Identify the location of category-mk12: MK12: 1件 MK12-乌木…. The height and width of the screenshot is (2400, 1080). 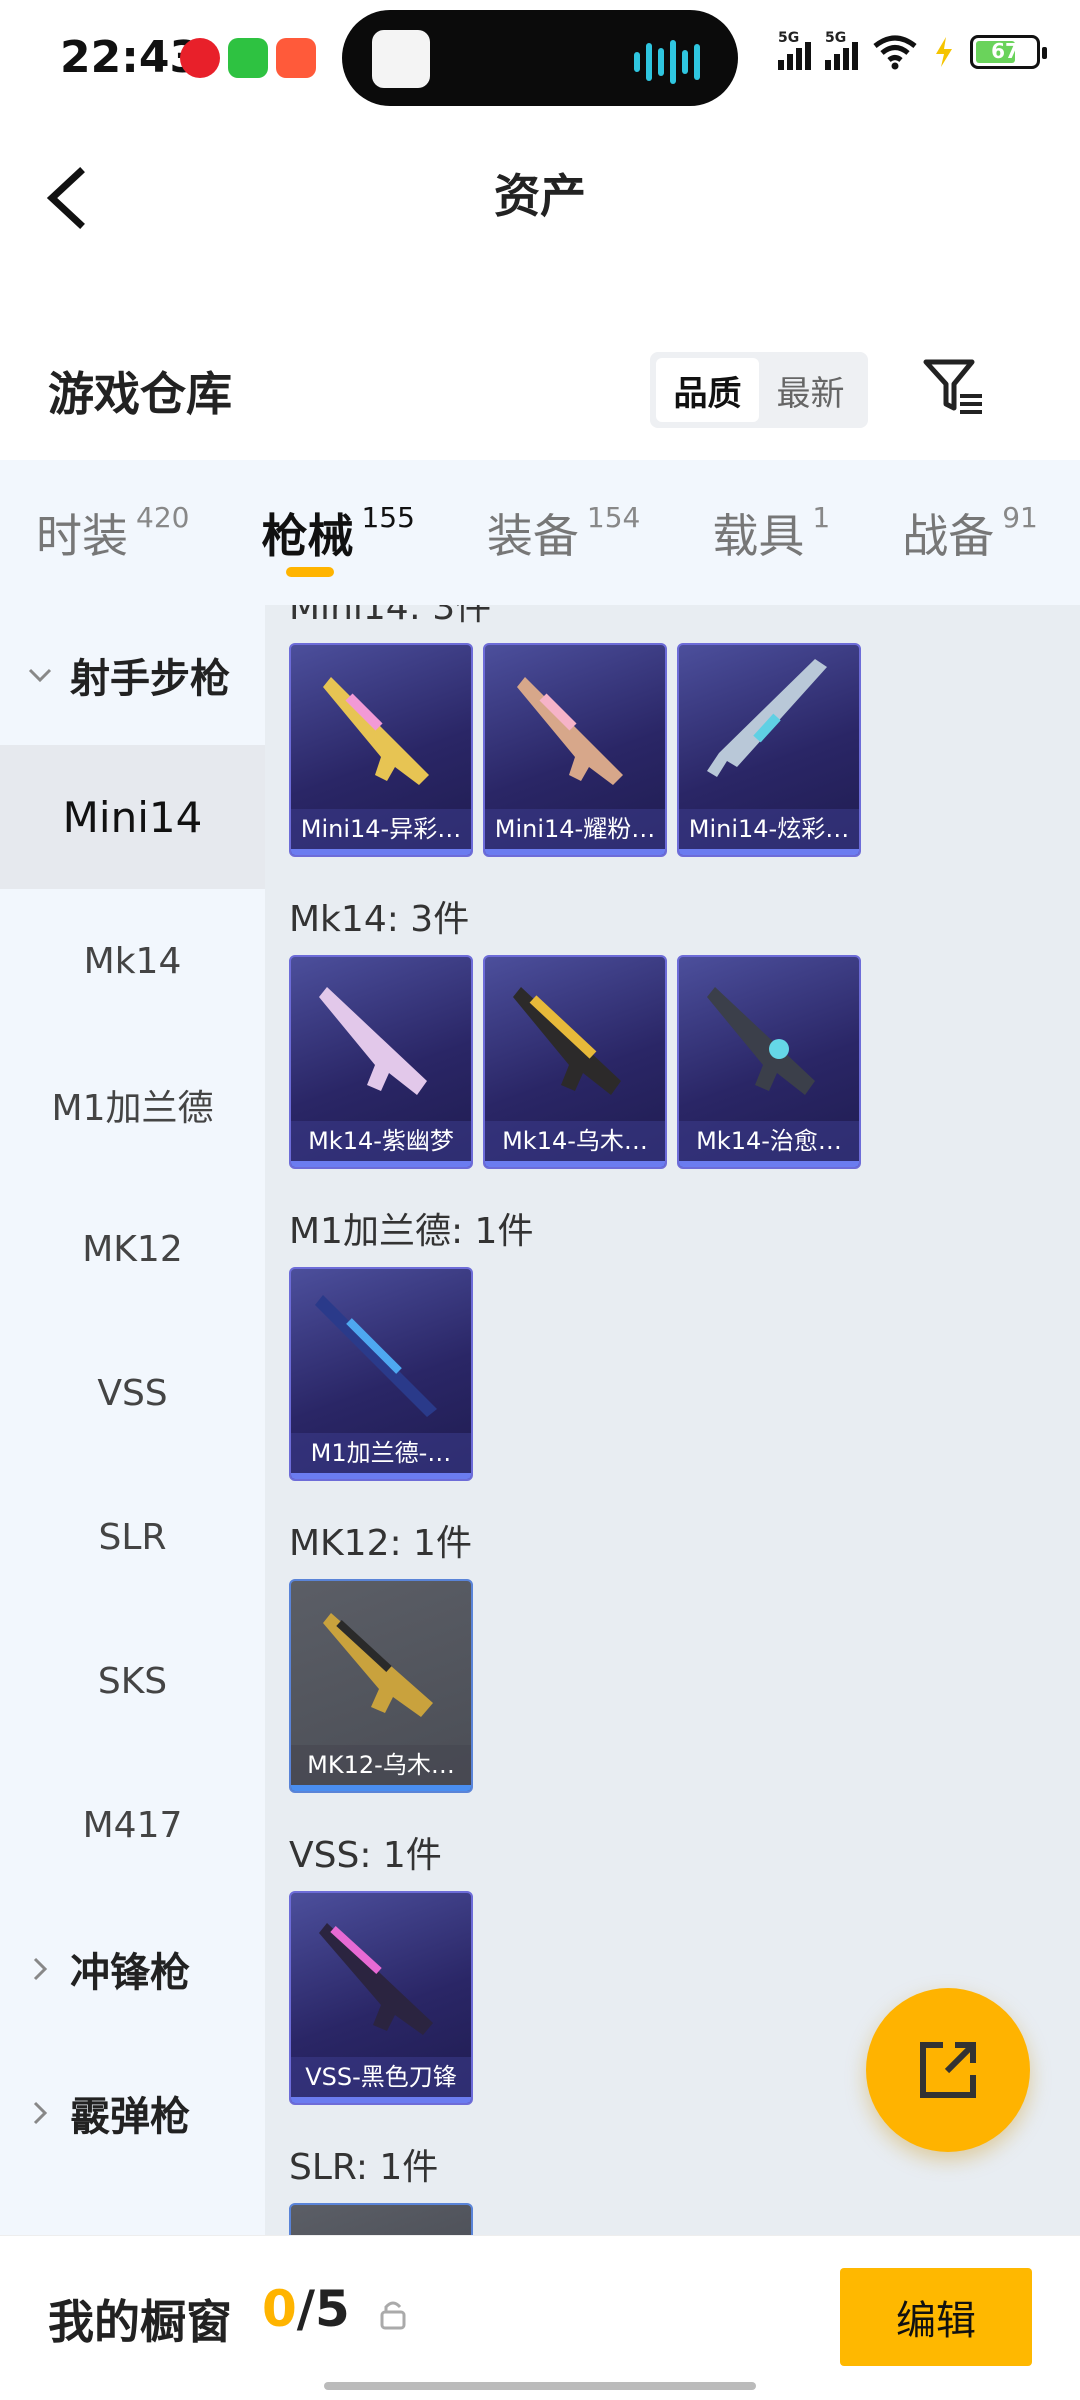
(672, 1651).